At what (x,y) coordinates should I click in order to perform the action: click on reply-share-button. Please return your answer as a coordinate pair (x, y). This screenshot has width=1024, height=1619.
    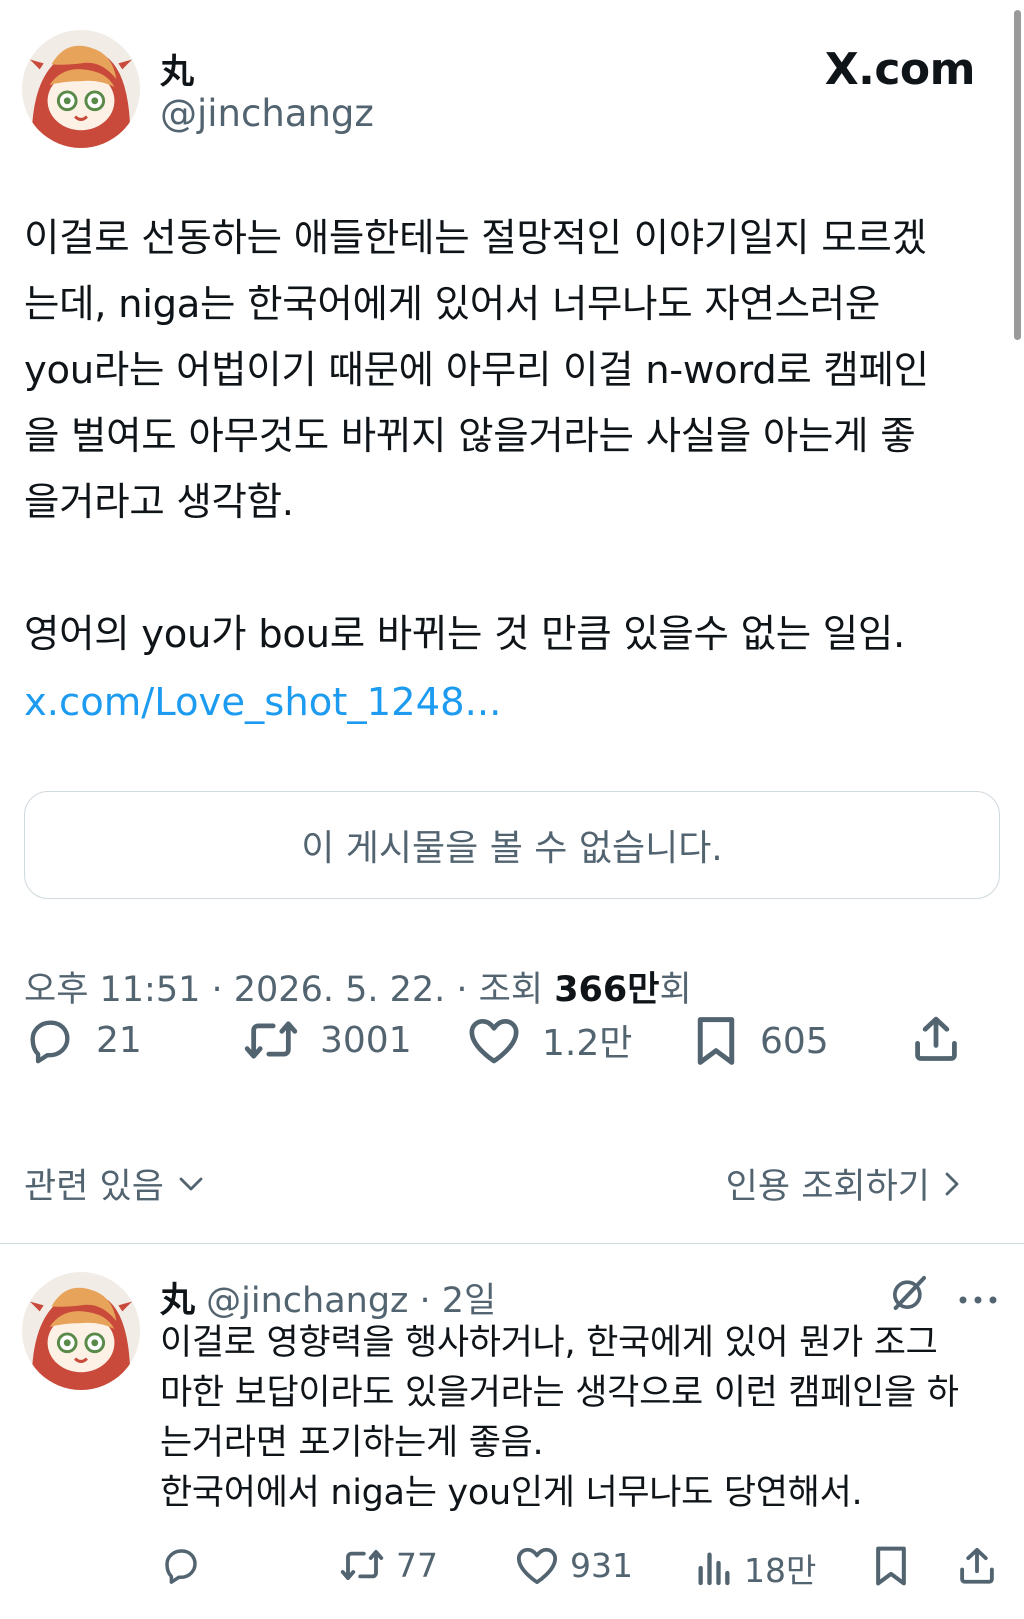
    Looking at the image, I should click on (977, 1566).